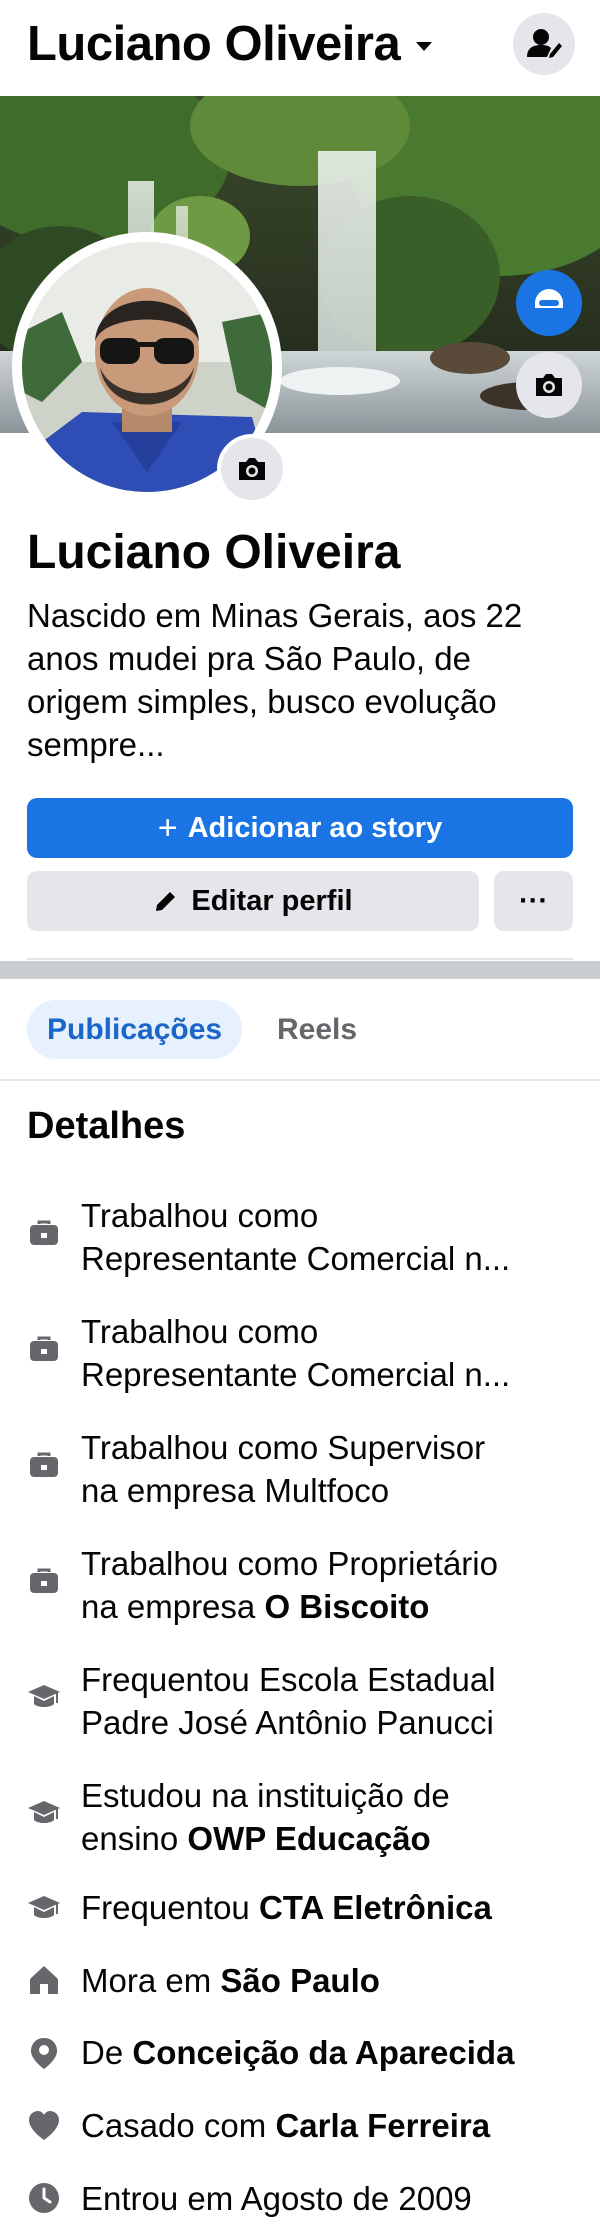 The height and width of the screenshot is (2235, 600). I want to click on detail-link: Carla Ferreira, so click(382, 2125).